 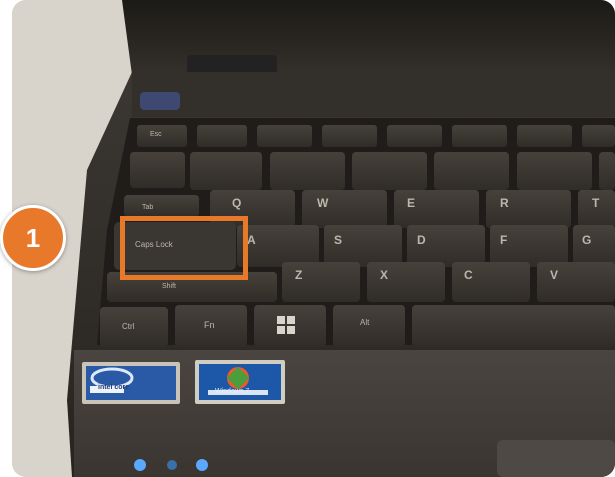 What do you see at coordinates (468, 275) in the screenshot?
I see `key-label-c: C` at bounding box center [468, 275].